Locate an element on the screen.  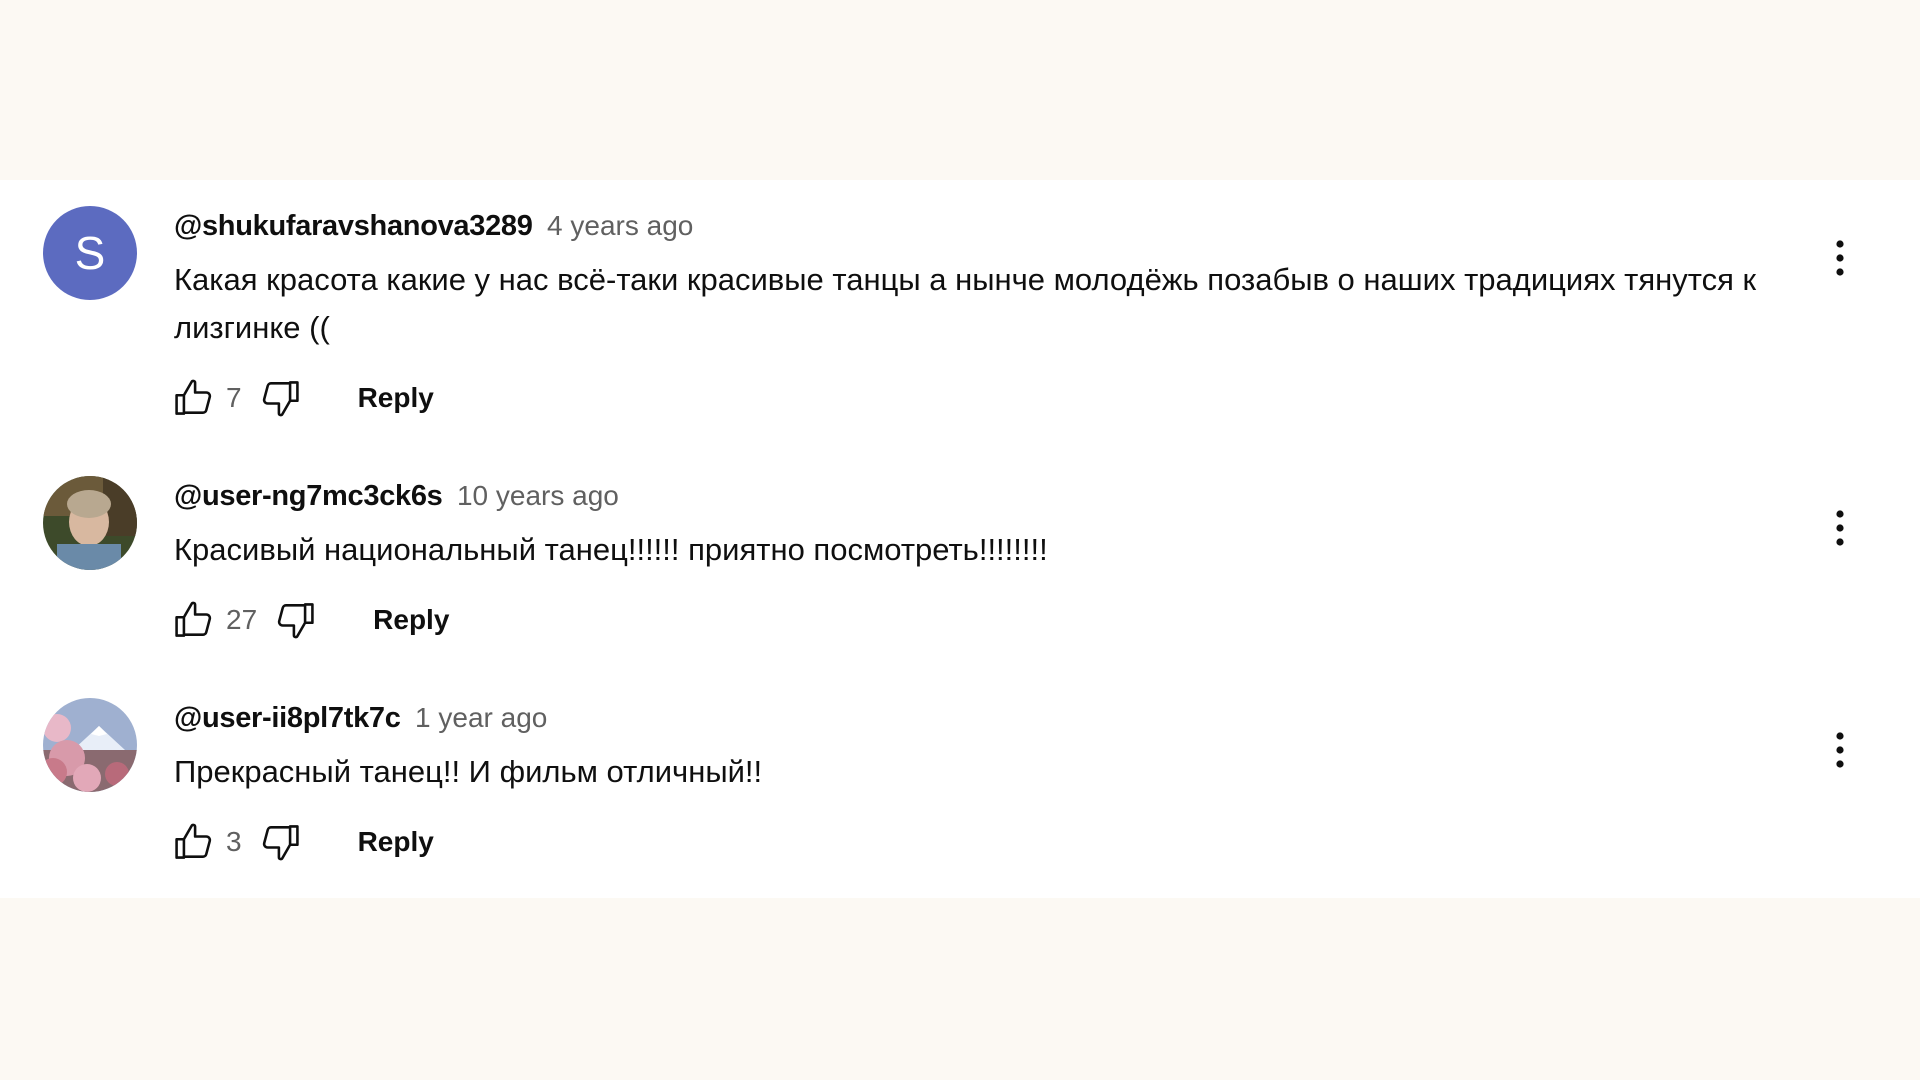
comment-time: 4 years ago is located at coordinates (620, 225).